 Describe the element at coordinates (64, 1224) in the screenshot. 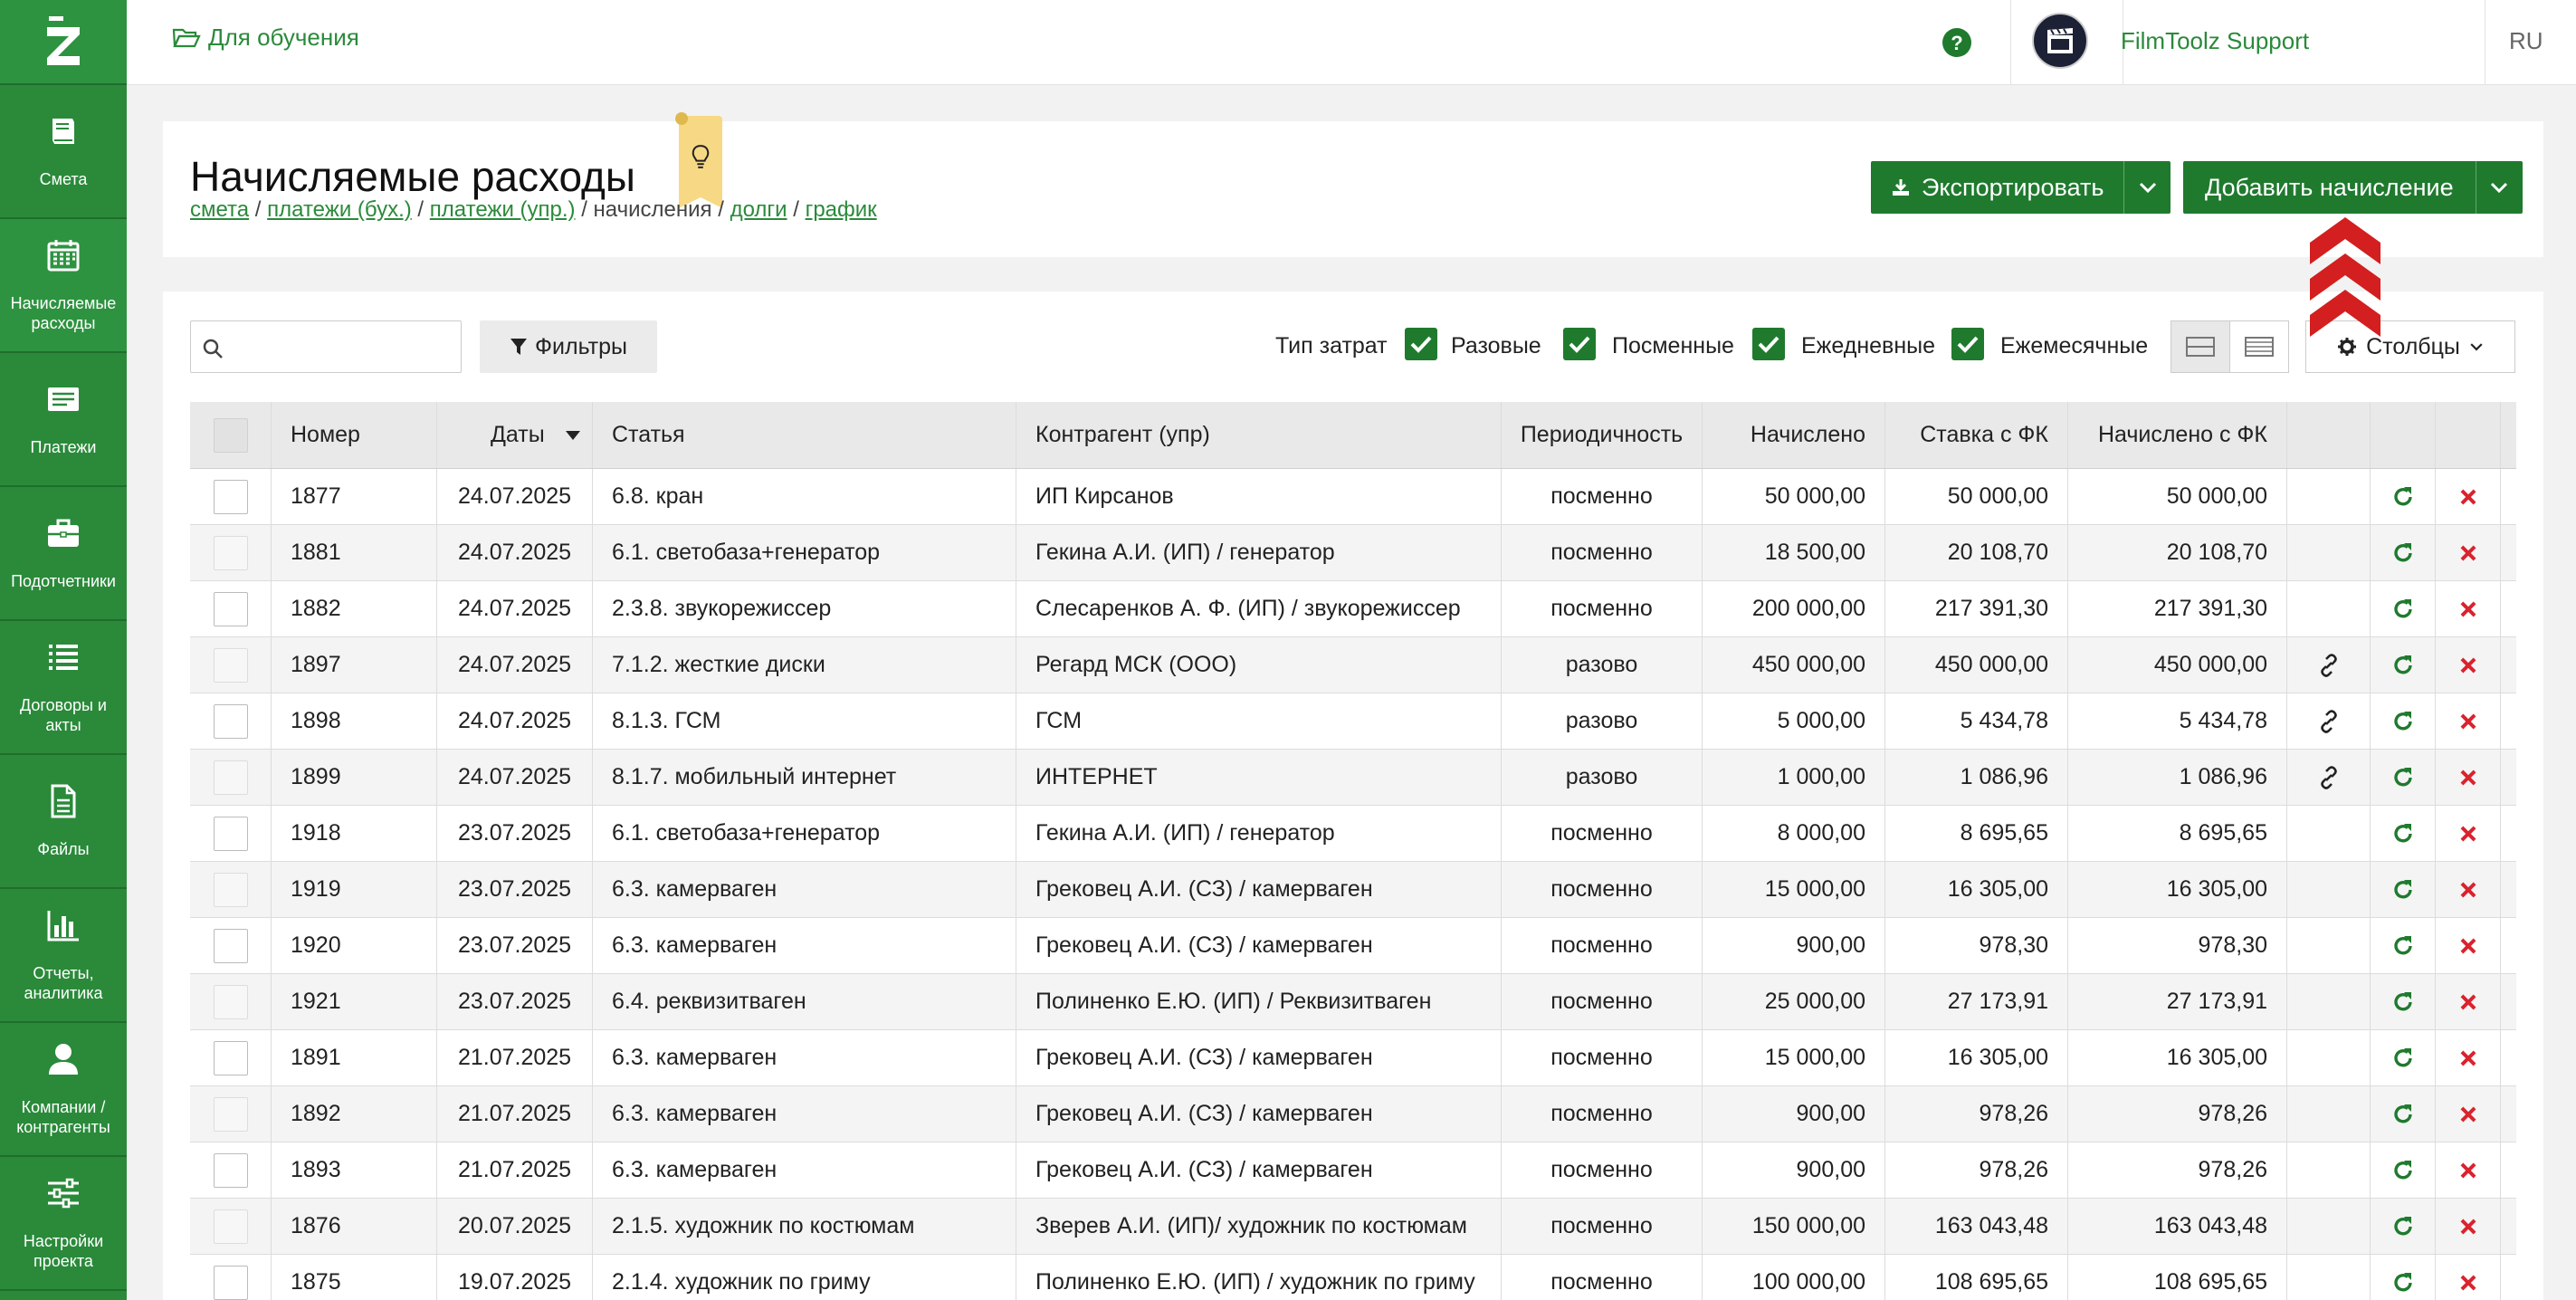

I see `sidebar-item-sliders: Настройки проекта` at that location.